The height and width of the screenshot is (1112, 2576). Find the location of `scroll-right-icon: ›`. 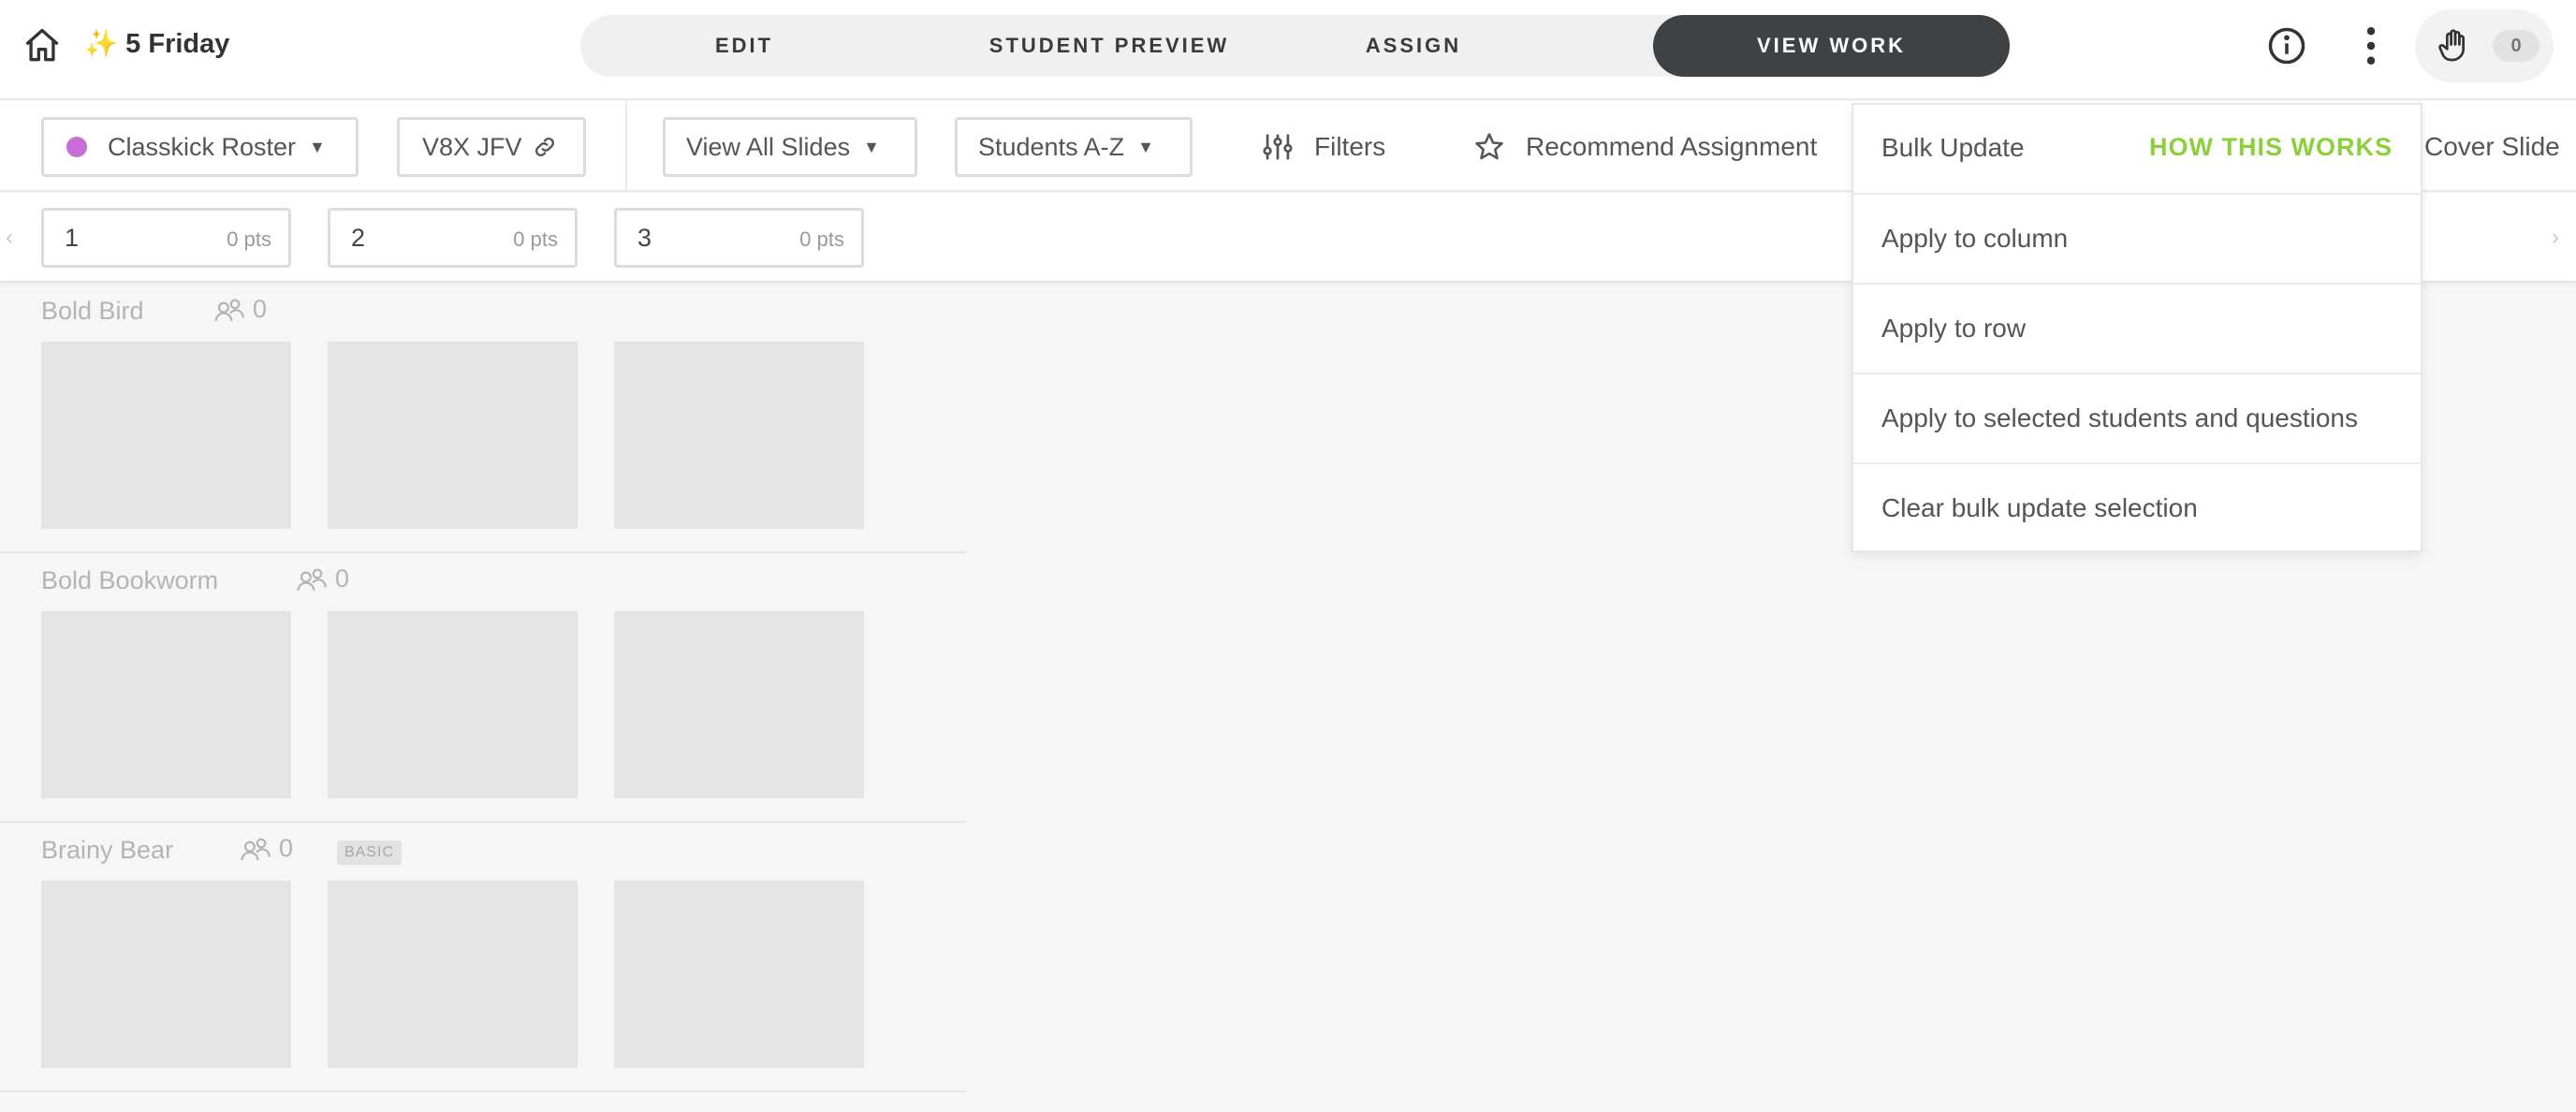

scroll-right-icon: › is located at coordinates (2556, 238).